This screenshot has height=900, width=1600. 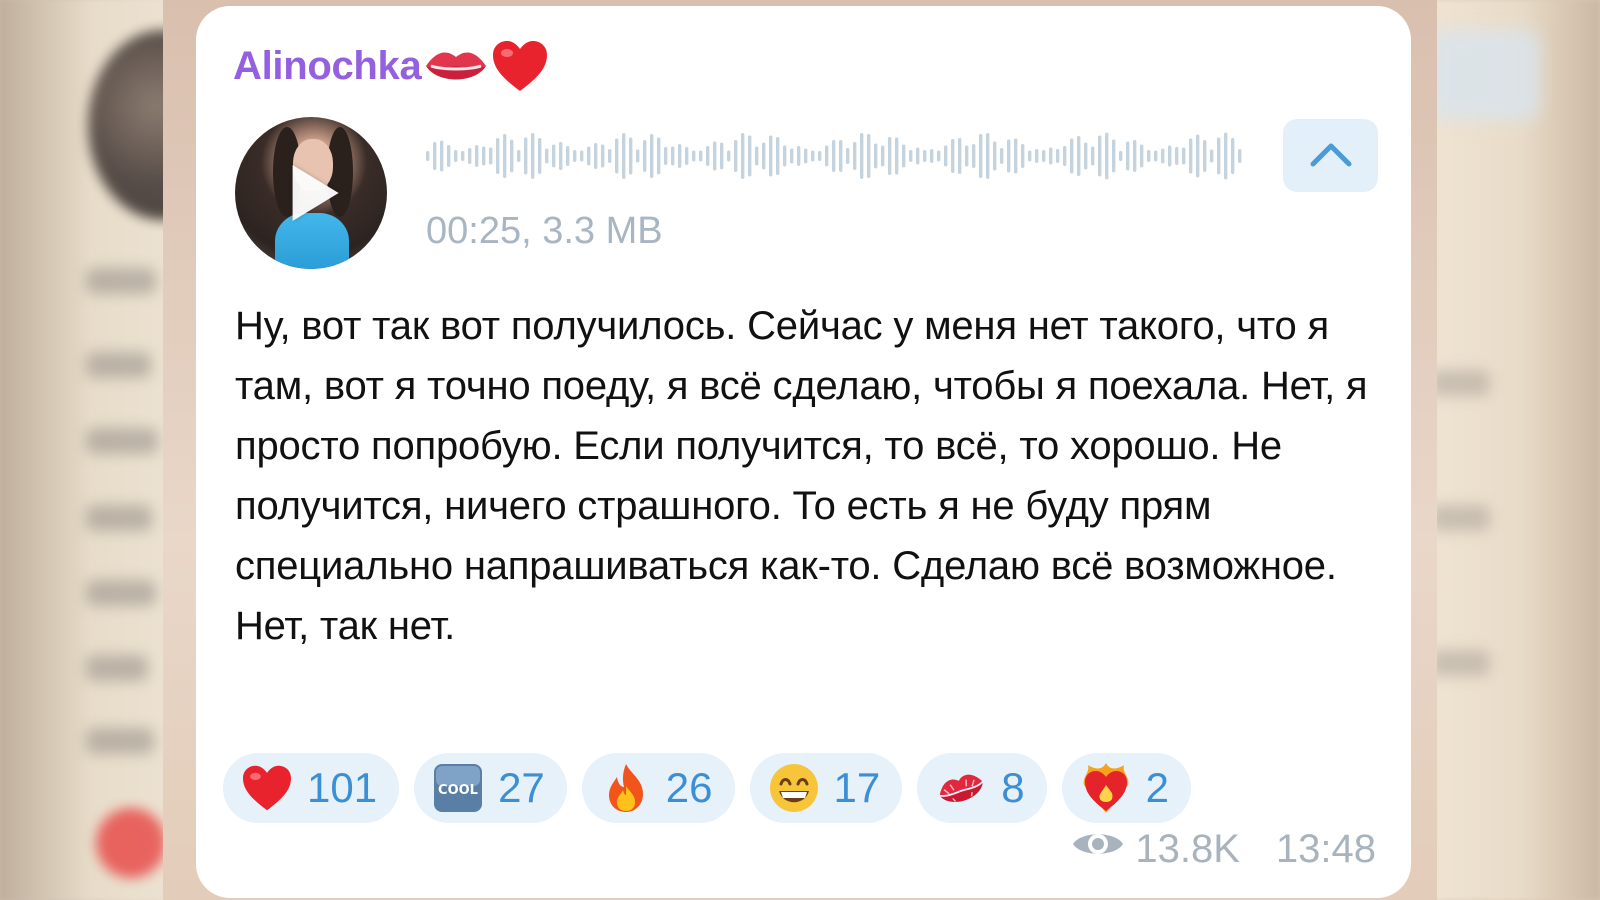 I want to click on play-icon, so click(x=315, y=193).